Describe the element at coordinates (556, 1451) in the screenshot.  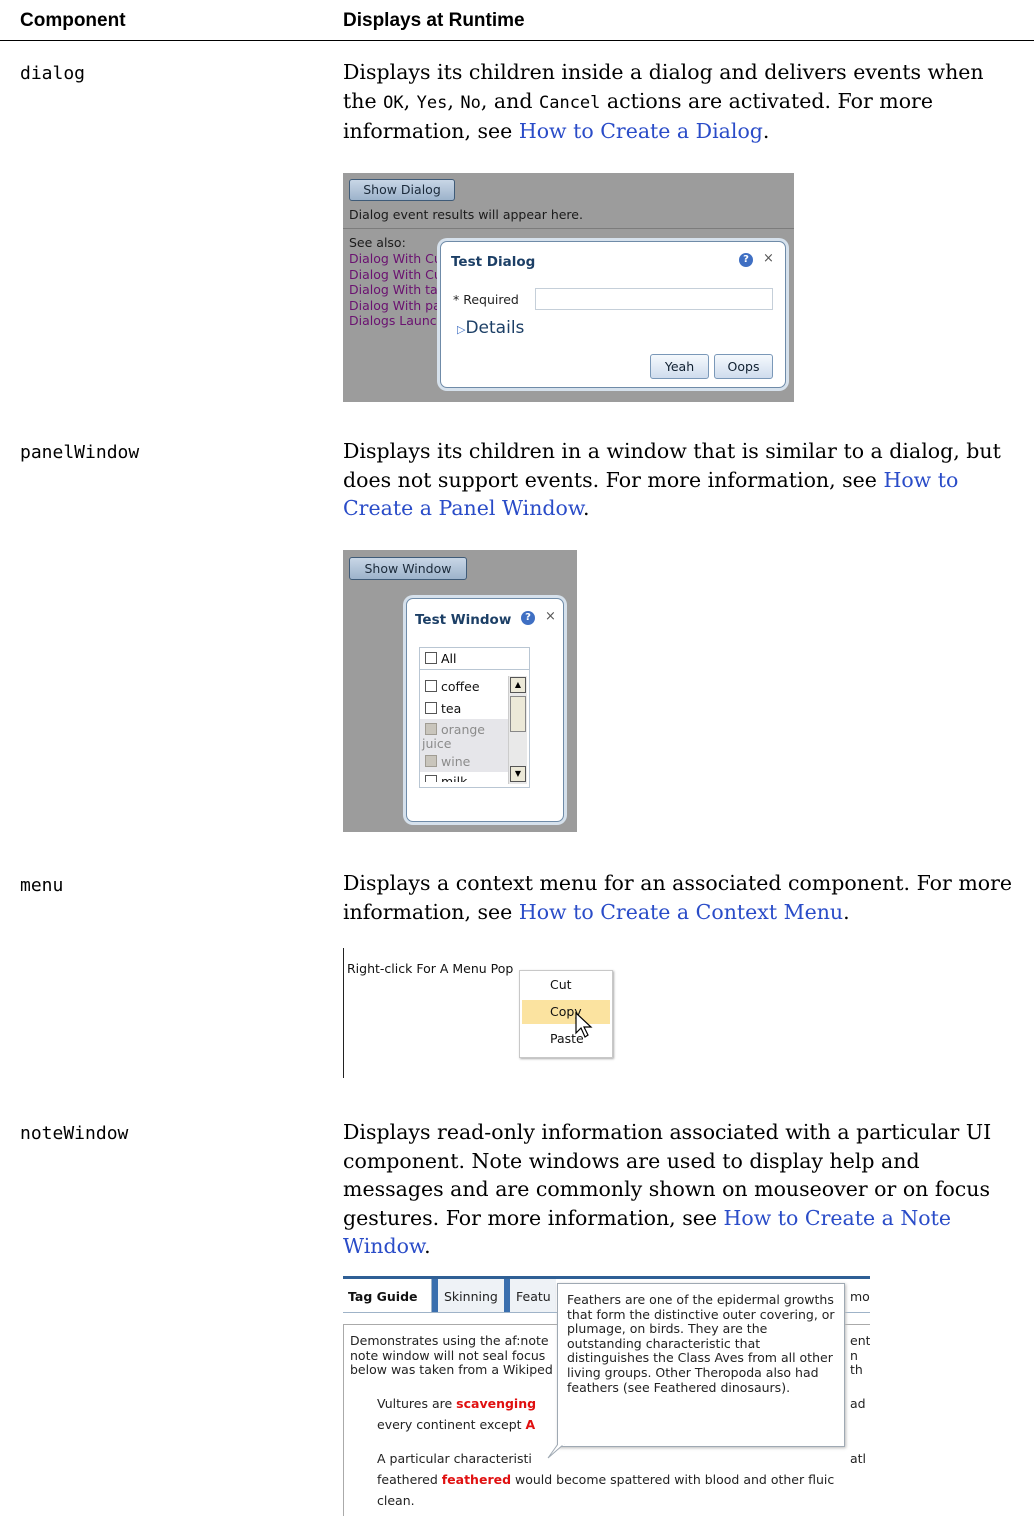
I see `note-pointer-icon` at that location.